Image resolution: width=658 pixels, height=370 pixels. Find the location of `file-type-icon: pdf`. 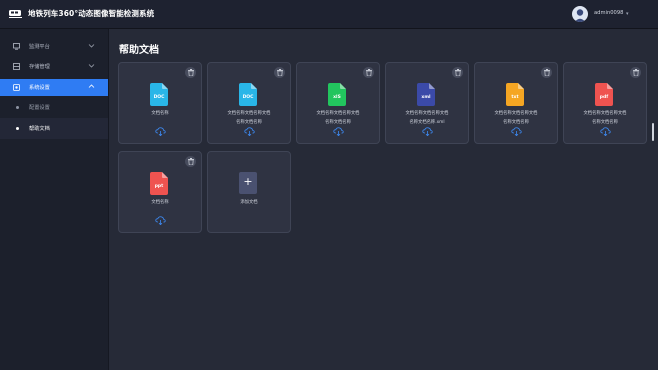

file-type-icon: pdf is located at coordinates (604, 94).